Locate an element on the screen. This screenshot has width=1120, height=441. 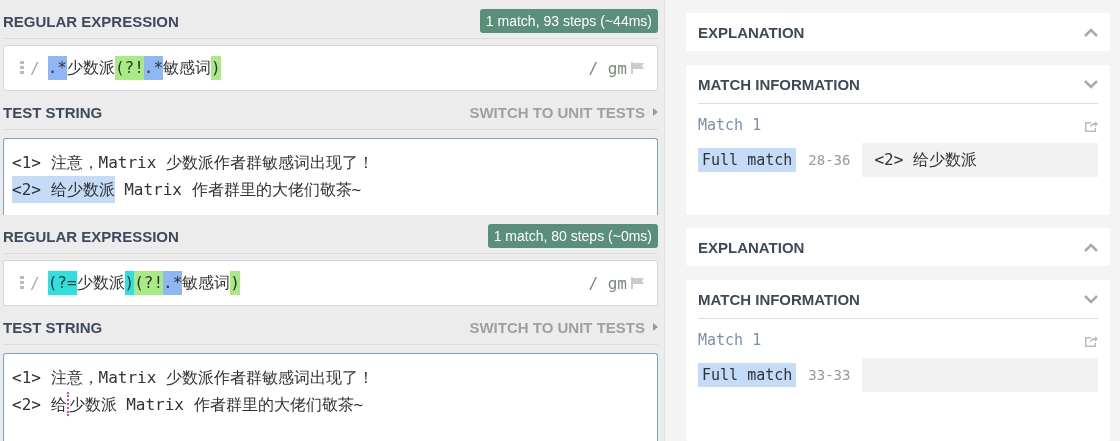
result-badge: 1 match, 93 steps (~44ms) is located at coordinates (568, 21).